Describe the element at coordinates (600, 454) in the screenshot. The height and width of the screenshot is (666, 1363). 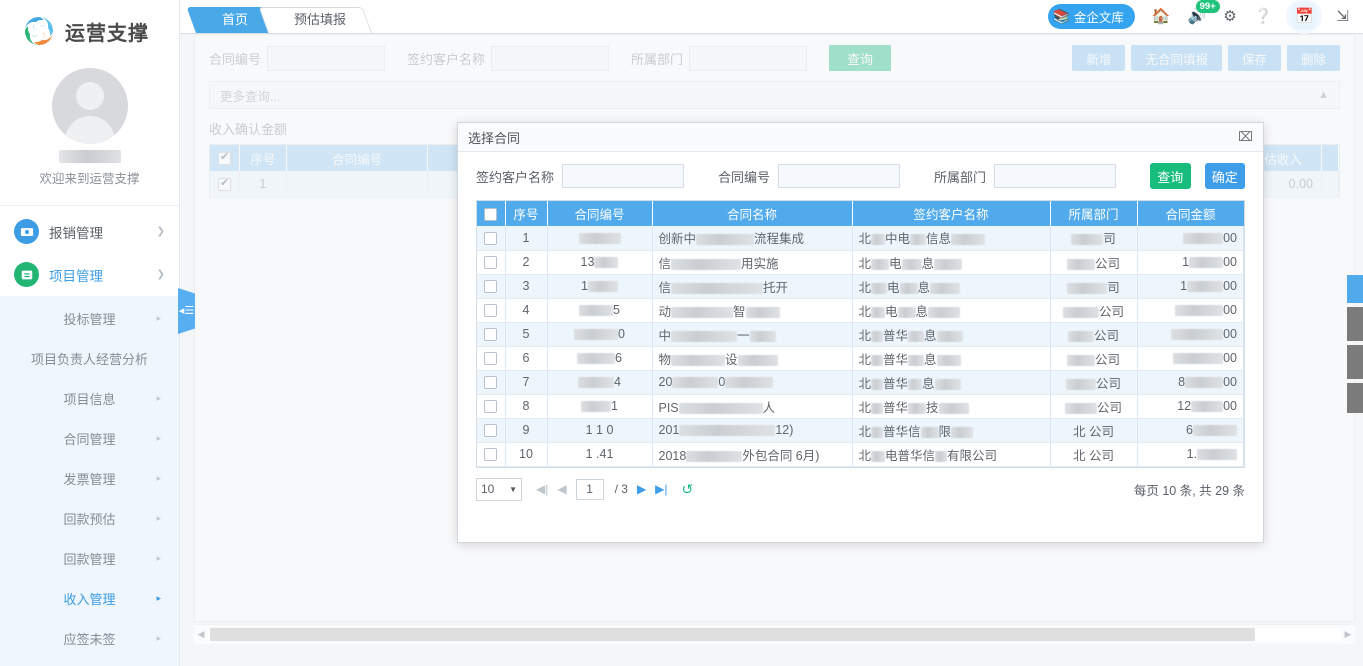
I see `cell-contract-no: 1 .41` at that location.